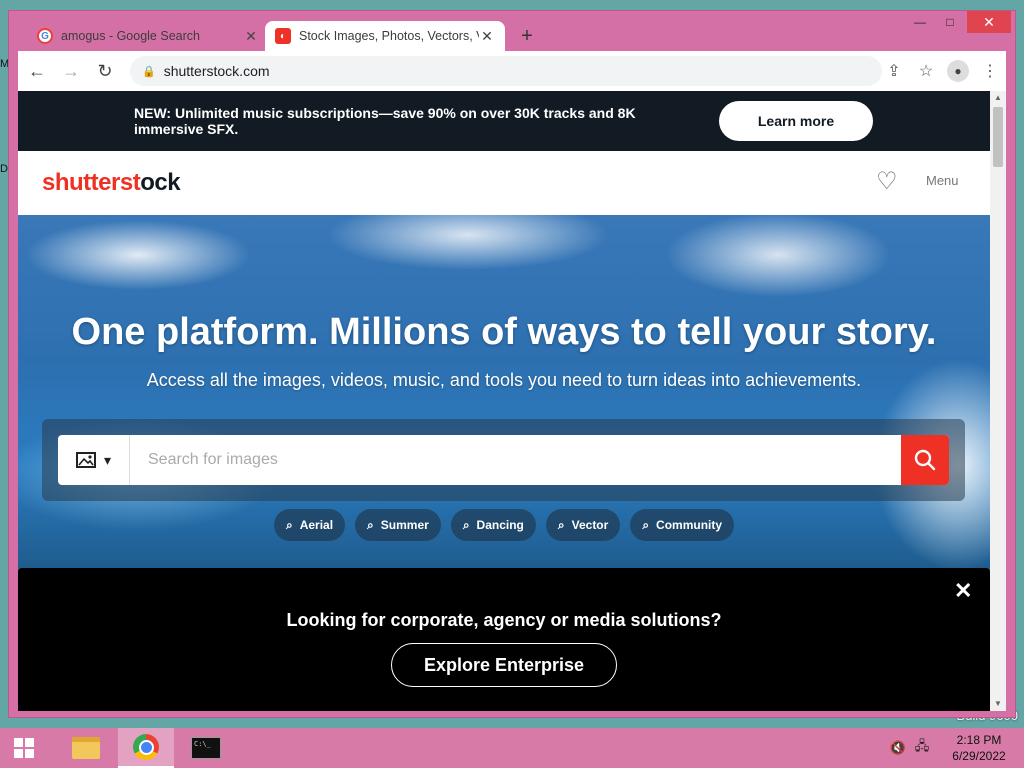 The image size is (1024, 768). What do you see at coordinates (85, 460) in the screenshot?
I see `image-icon` at bounding box center [85, 460].